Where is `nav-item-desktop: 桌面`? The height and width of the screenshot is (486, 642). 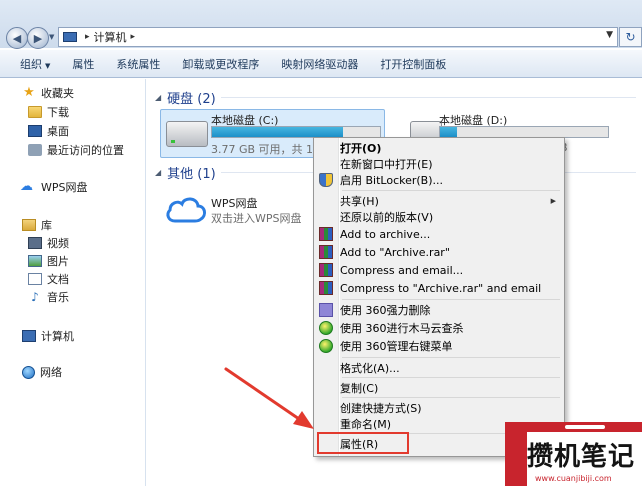 nav-item-desktop: 桌面 is located at coordinates (48, 131).